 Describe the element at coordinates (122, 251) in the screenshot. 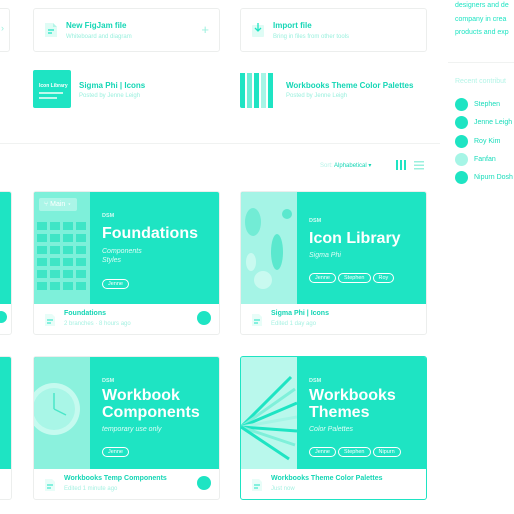

I see `cover-subtitle: Components` at that location.